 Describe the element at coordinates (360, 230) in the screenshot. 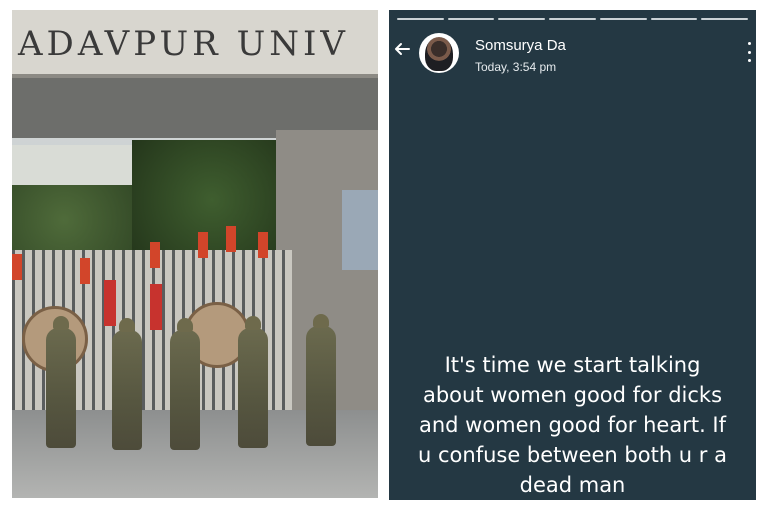

I see `wall-poster` at that location.